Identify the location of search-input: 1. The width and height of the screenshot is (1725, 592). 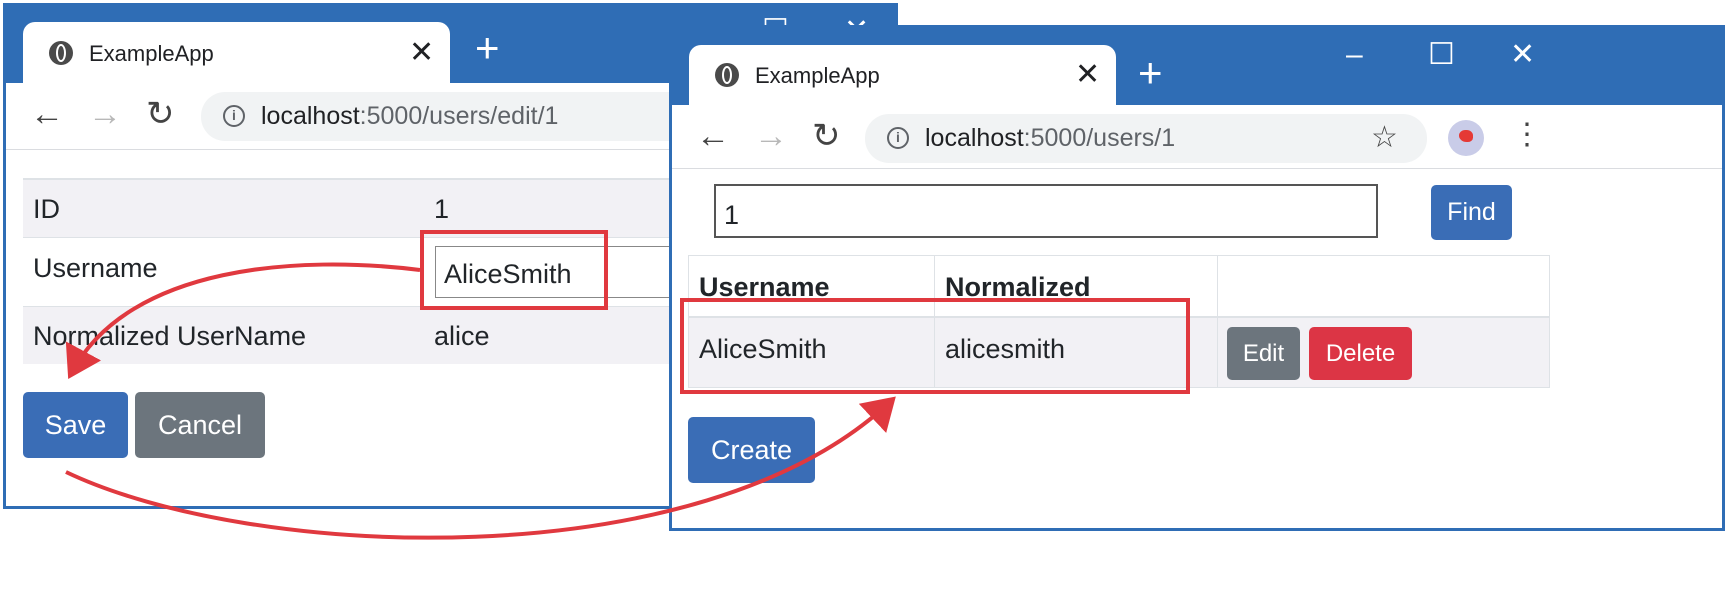
(1046, 211).